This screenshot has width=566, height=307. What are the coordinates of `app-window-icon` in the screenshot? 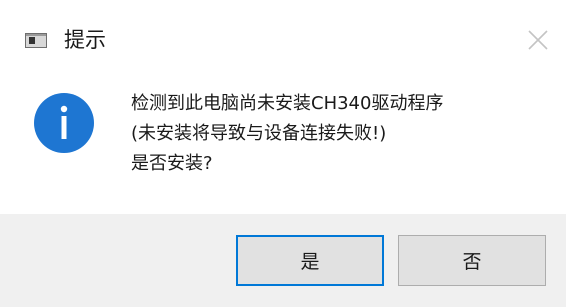 It's located at (36, 40).